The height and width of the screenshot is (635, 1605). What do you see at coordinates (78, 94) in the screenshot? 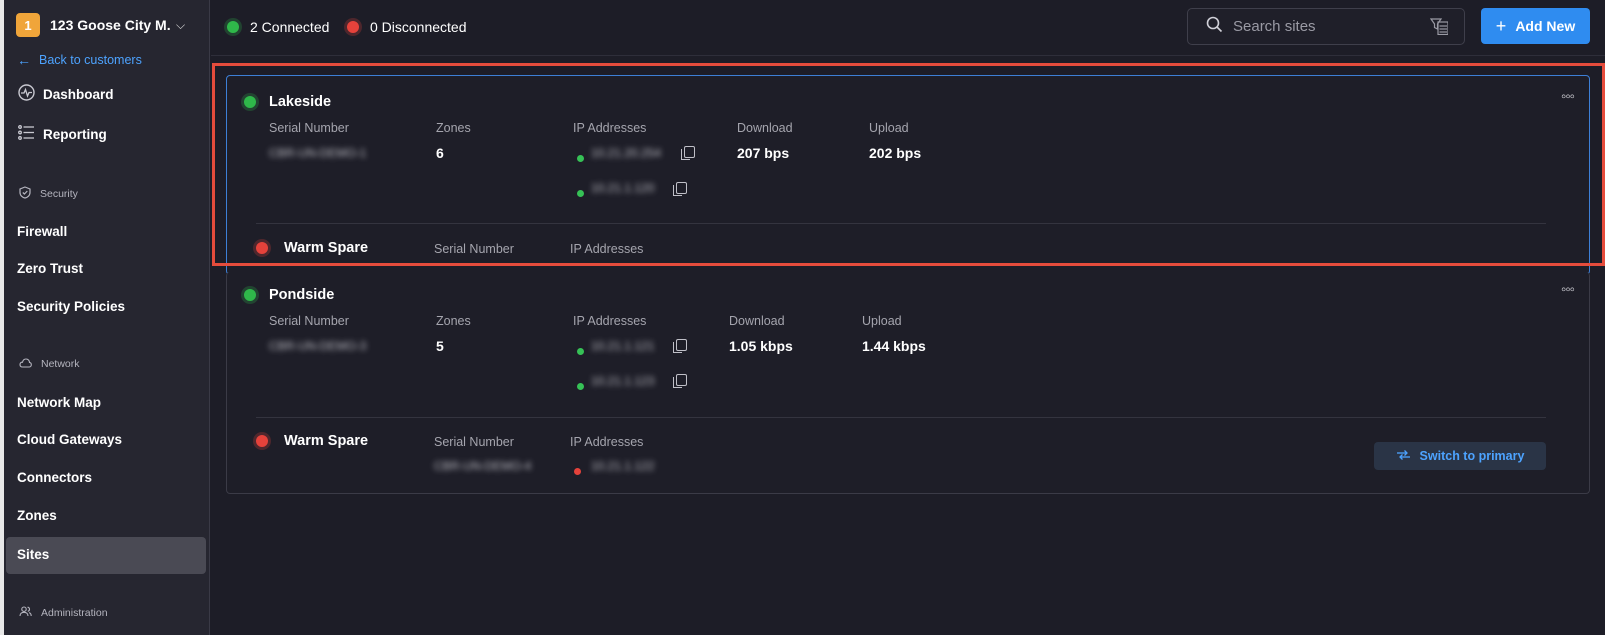
I see `sidebar-item-label: Dashboard` at bounding box center [78, 94].